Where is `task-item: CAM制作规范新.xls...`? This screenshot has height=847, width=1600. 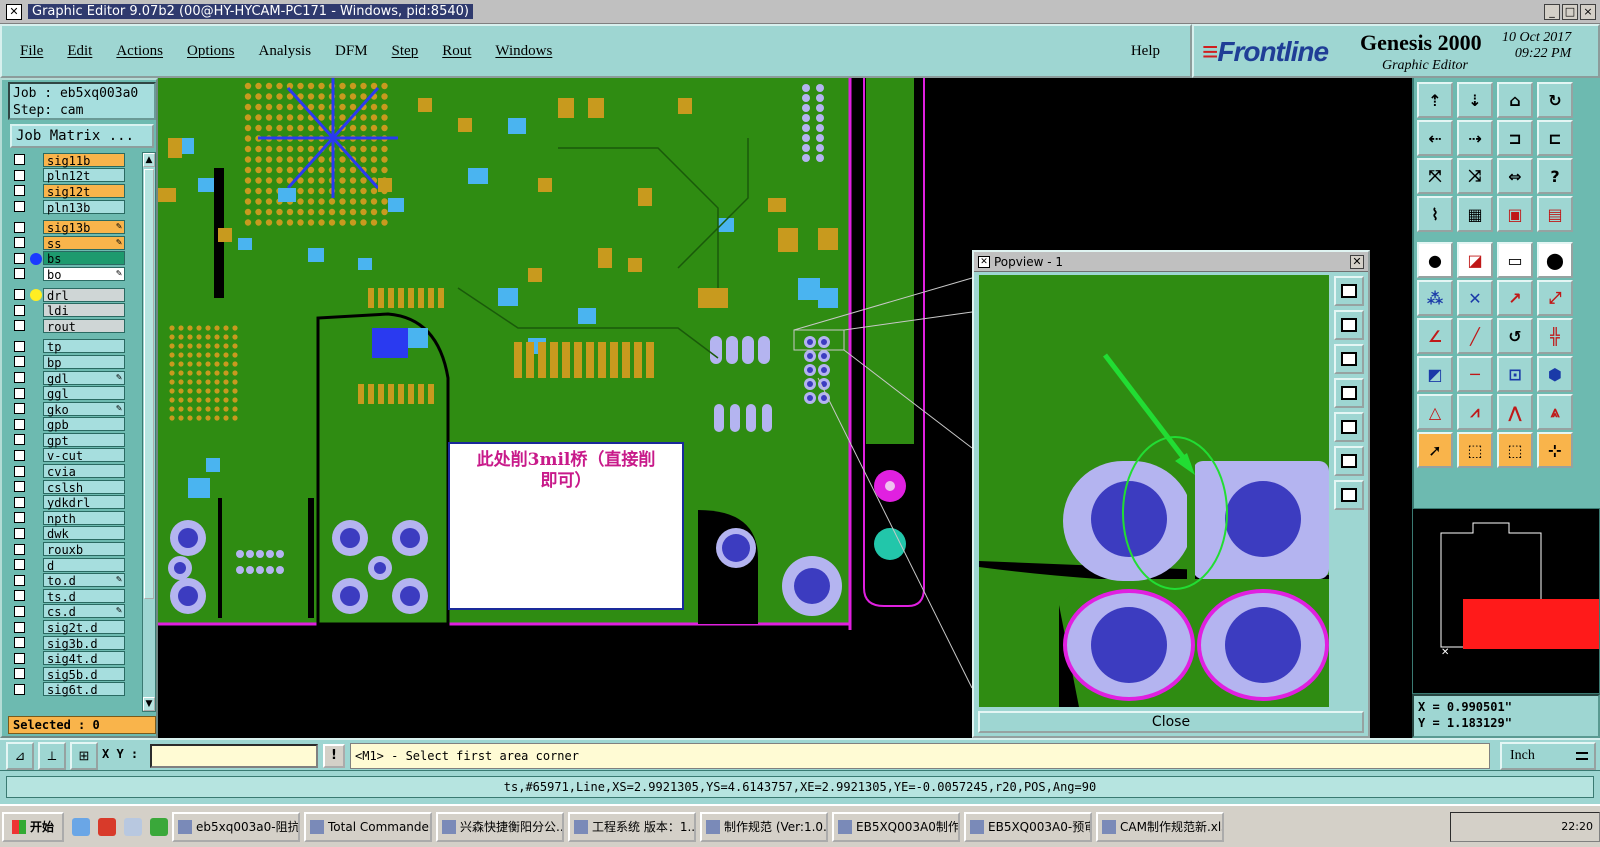 task-item: CAM制作规范新.xls... is located at coordinates (1160, 826).